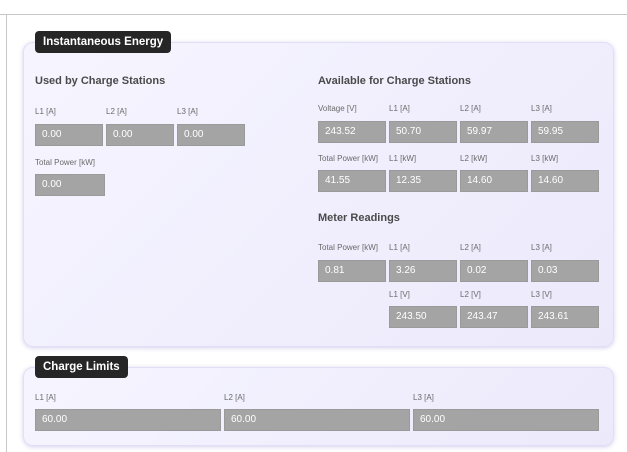 Image resolution: width=627 pixels, height=452 pixels. What do you see at coordinates (359, 218) in the screenshot?
I see `meter-readings-title: Meter Readings` at bounding box center [359, 218].